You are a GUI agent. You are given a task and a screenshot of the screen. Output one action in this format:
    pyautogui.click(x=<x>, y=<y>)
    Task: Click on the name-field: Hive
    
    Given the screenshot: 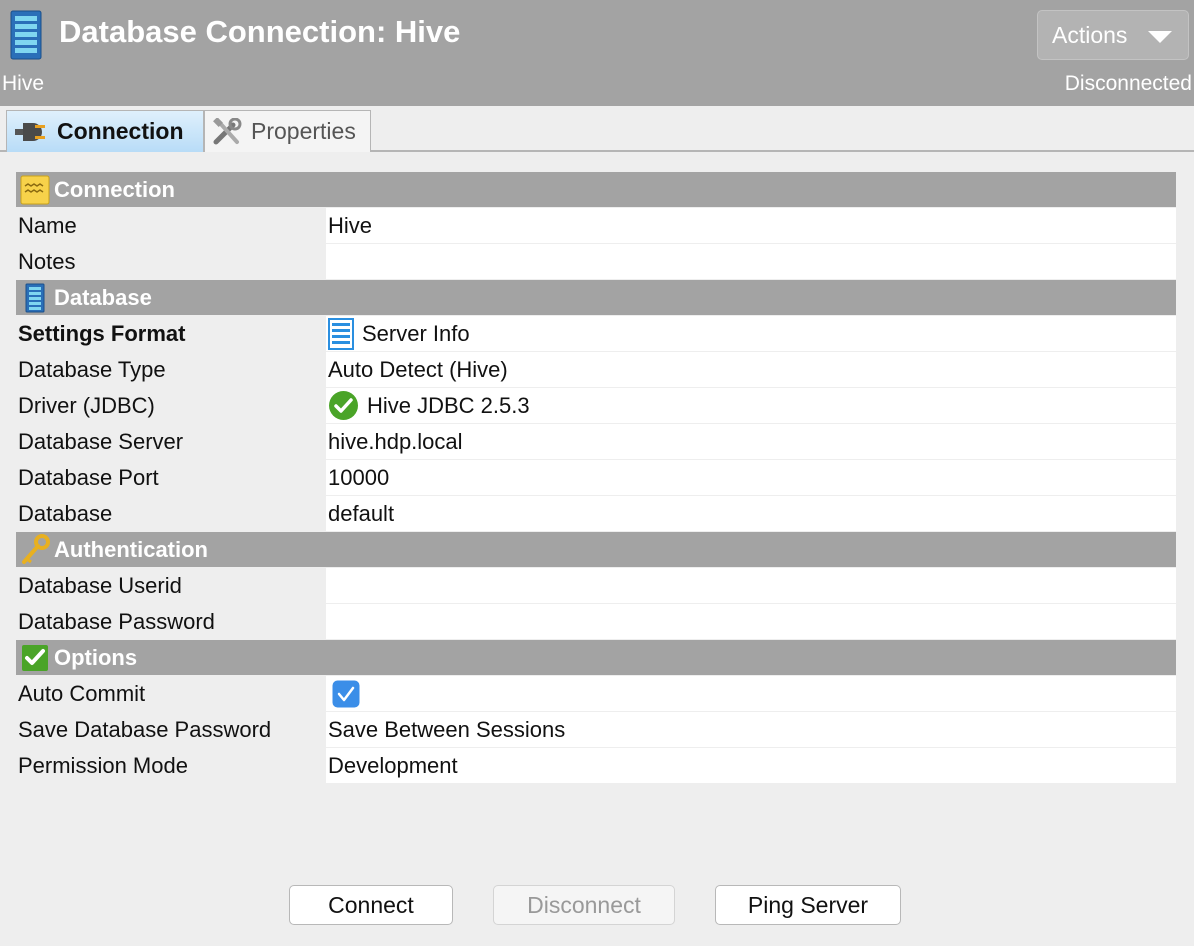 What is the action you would take?
    pyautogui.click(x=751, y=225)
    